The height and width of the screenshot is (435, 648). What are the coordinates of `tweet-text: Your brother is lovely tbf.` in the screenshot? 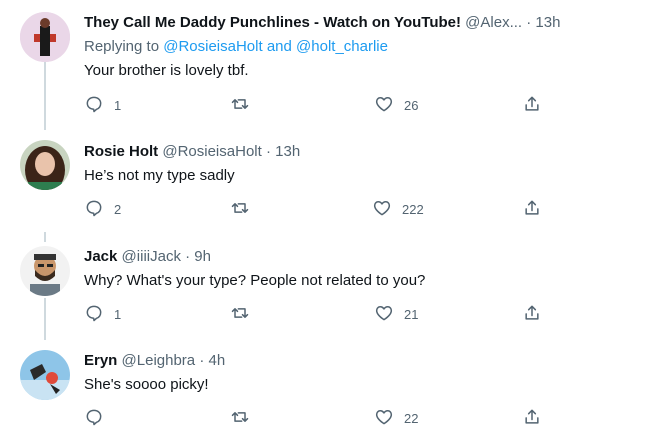 It's located at (166, 70).